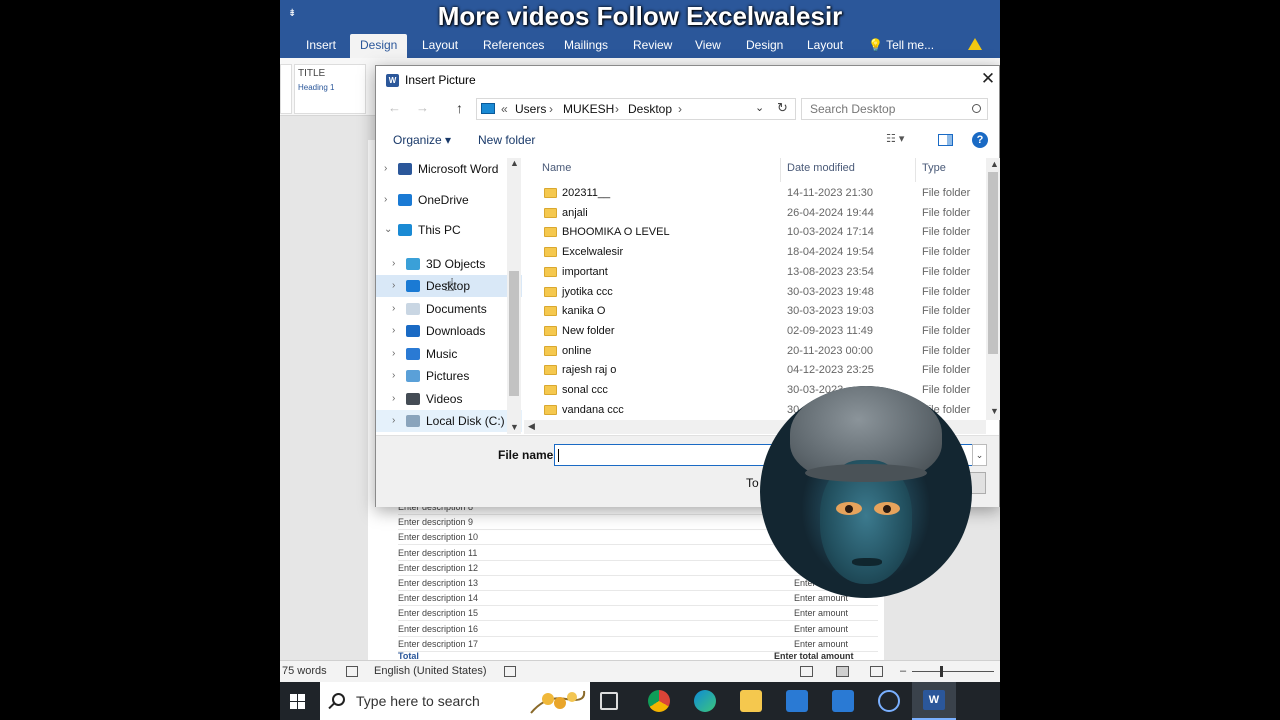 Image resolution: width=1280 pixels, height=720 pixels. What do you see at coordinates (934, 701) in the screenshot?
I see `taskbar-word-app: W` at bounding box center [934, 701].